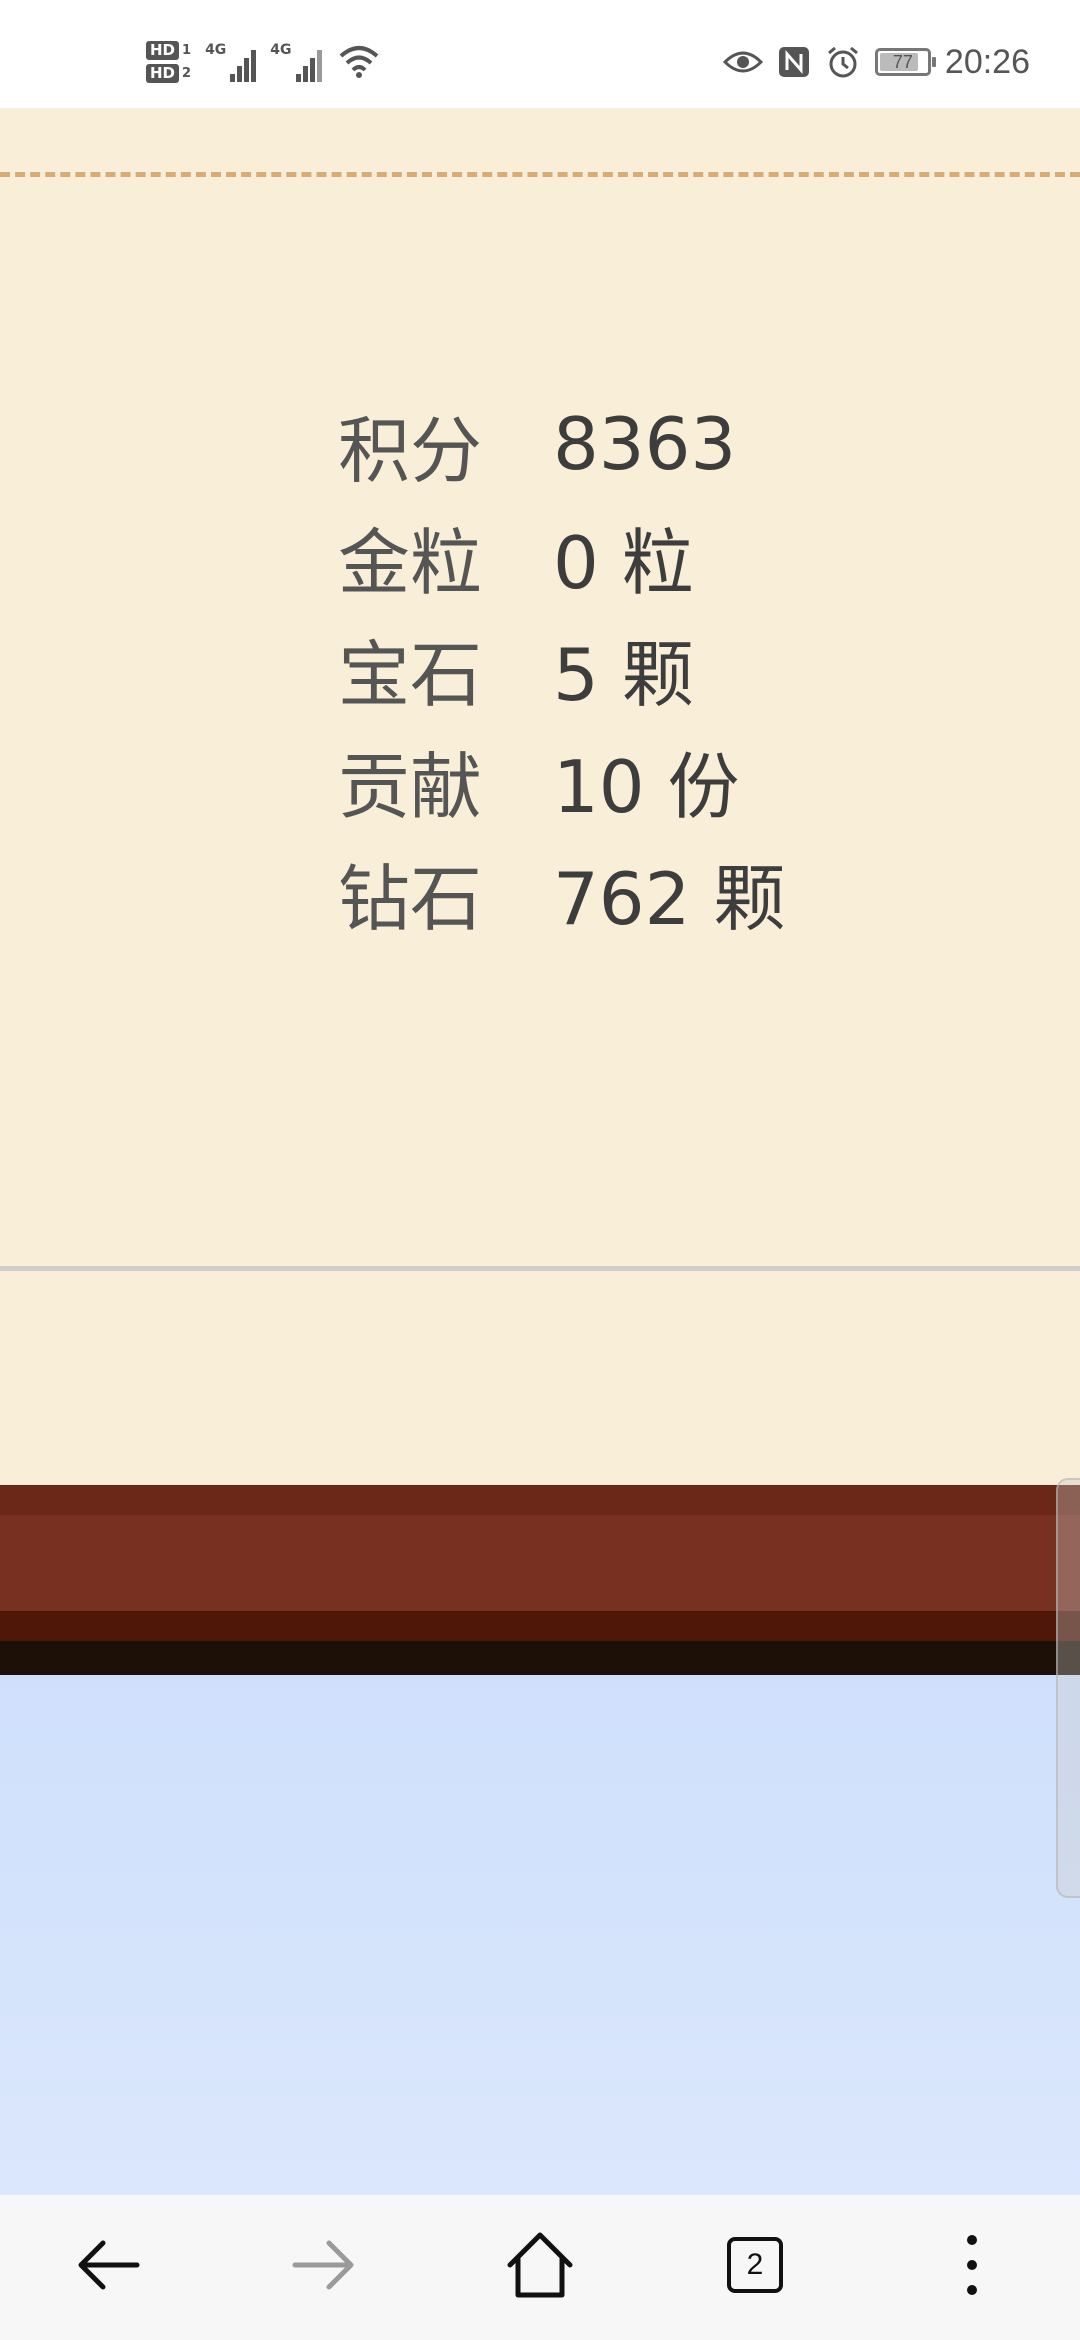 The width and height of the screenshot is (1080, 2340). I want to click on hd-sim1: HD 1, so click(168, 50).